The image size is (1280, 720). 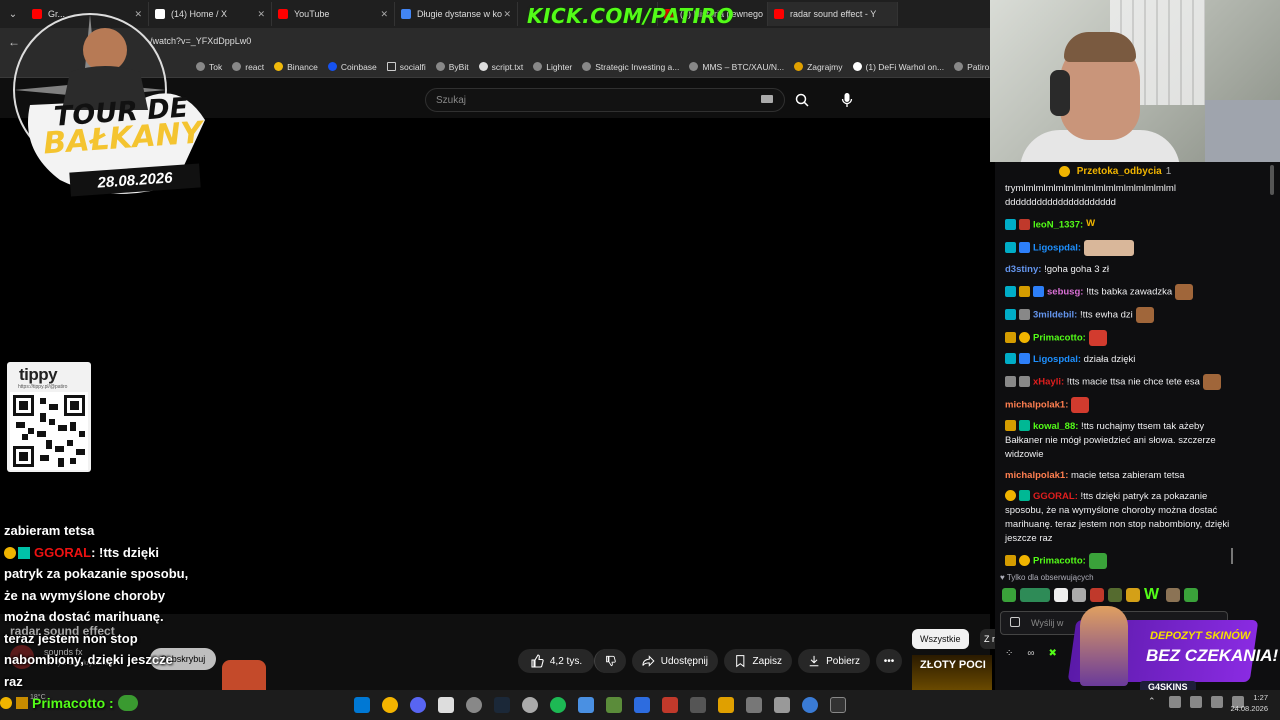 I want to click on obs-icon, so click(x=474, y=705).